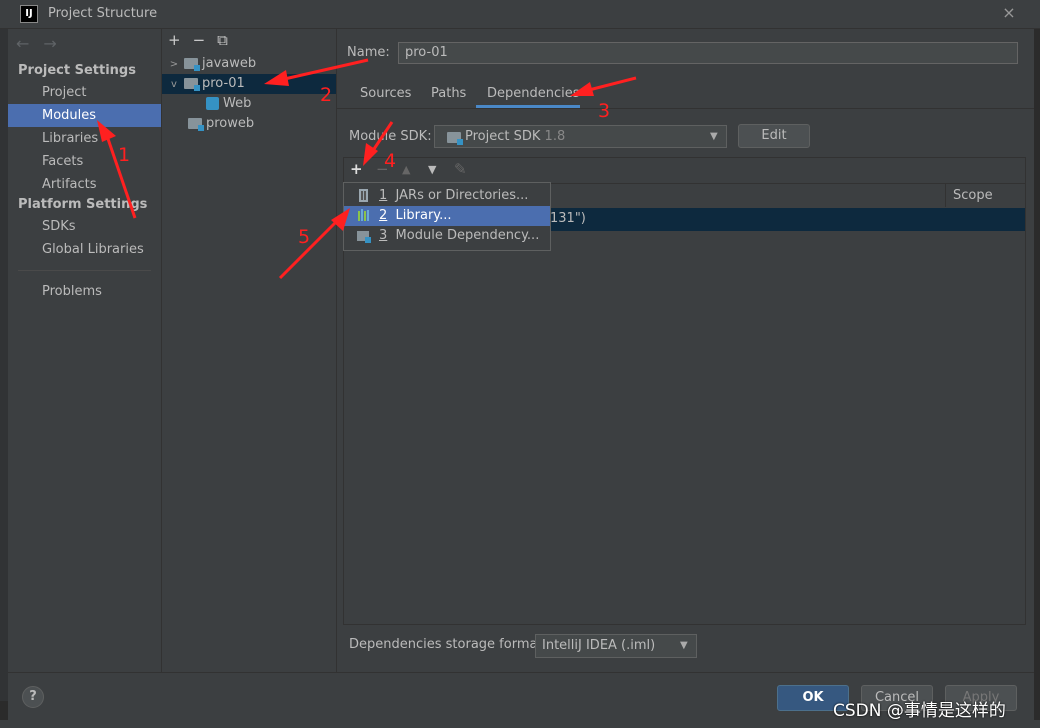 The image size is (1040, 728). What do you see at coordinates (919, 711) in the screenshot?
I see `watermark: CSDN @事情是这样的` at bounding box center [919, 711].